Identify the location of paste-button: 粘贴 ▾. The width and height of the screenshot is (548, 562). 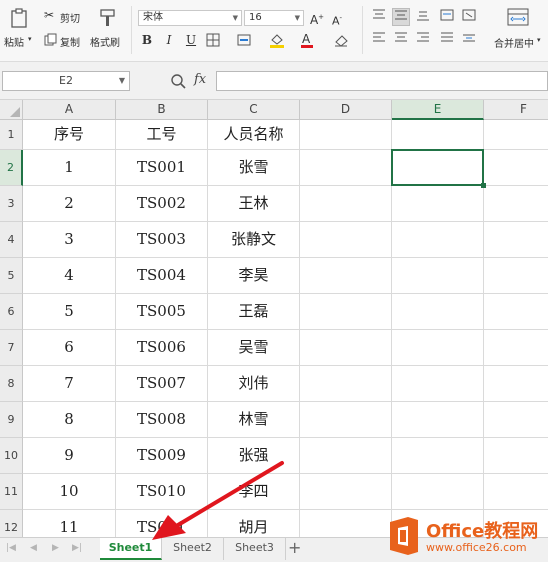
(19, 28).